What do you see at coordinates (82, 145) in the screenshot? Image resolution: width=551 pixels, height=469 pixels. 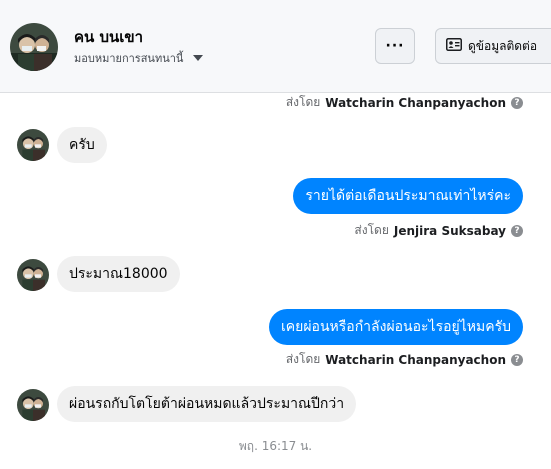 I see `incoming-message: ครับ` at bounding box center [82, 145].